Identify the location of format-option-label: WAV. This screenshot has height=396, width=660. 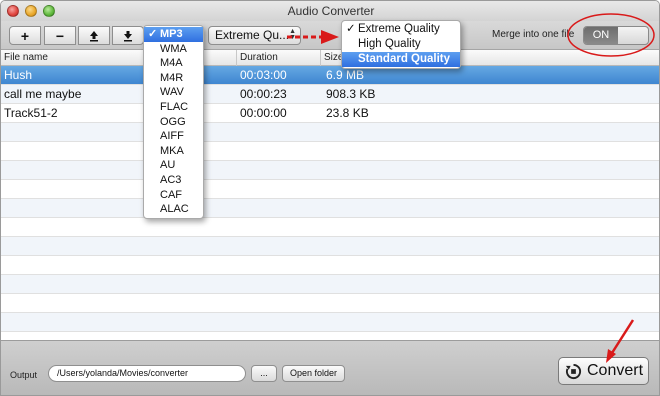
(172, 92).